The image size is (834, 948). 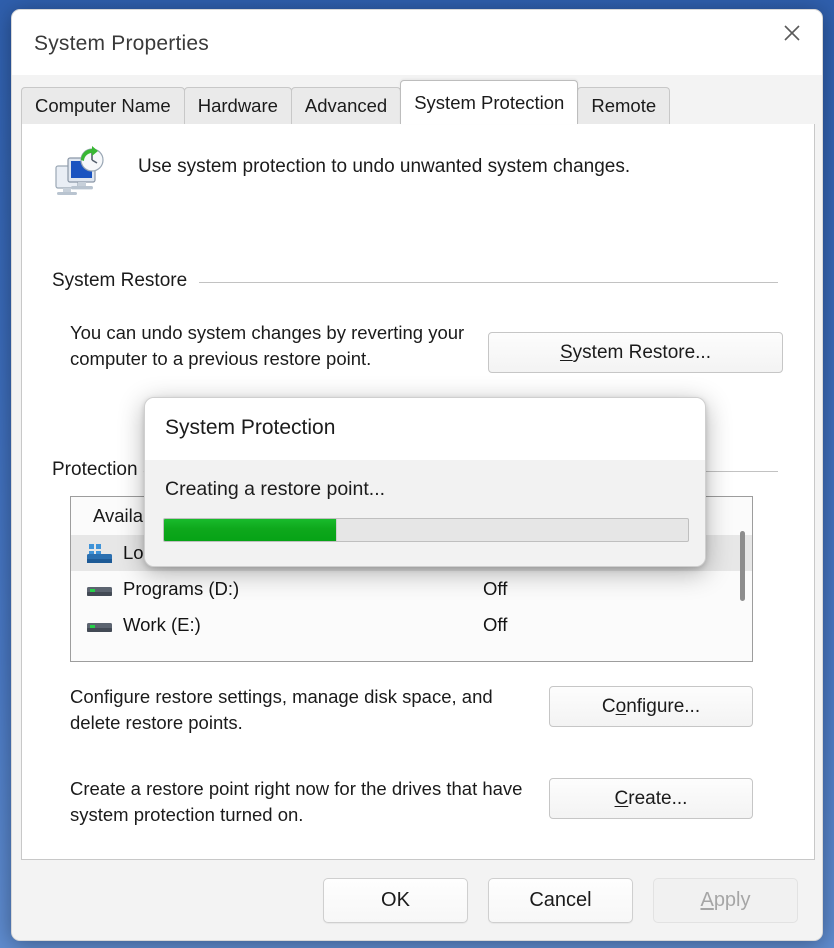 I want to click on drive-name: Programs (D:), so click(x=181, y=588).